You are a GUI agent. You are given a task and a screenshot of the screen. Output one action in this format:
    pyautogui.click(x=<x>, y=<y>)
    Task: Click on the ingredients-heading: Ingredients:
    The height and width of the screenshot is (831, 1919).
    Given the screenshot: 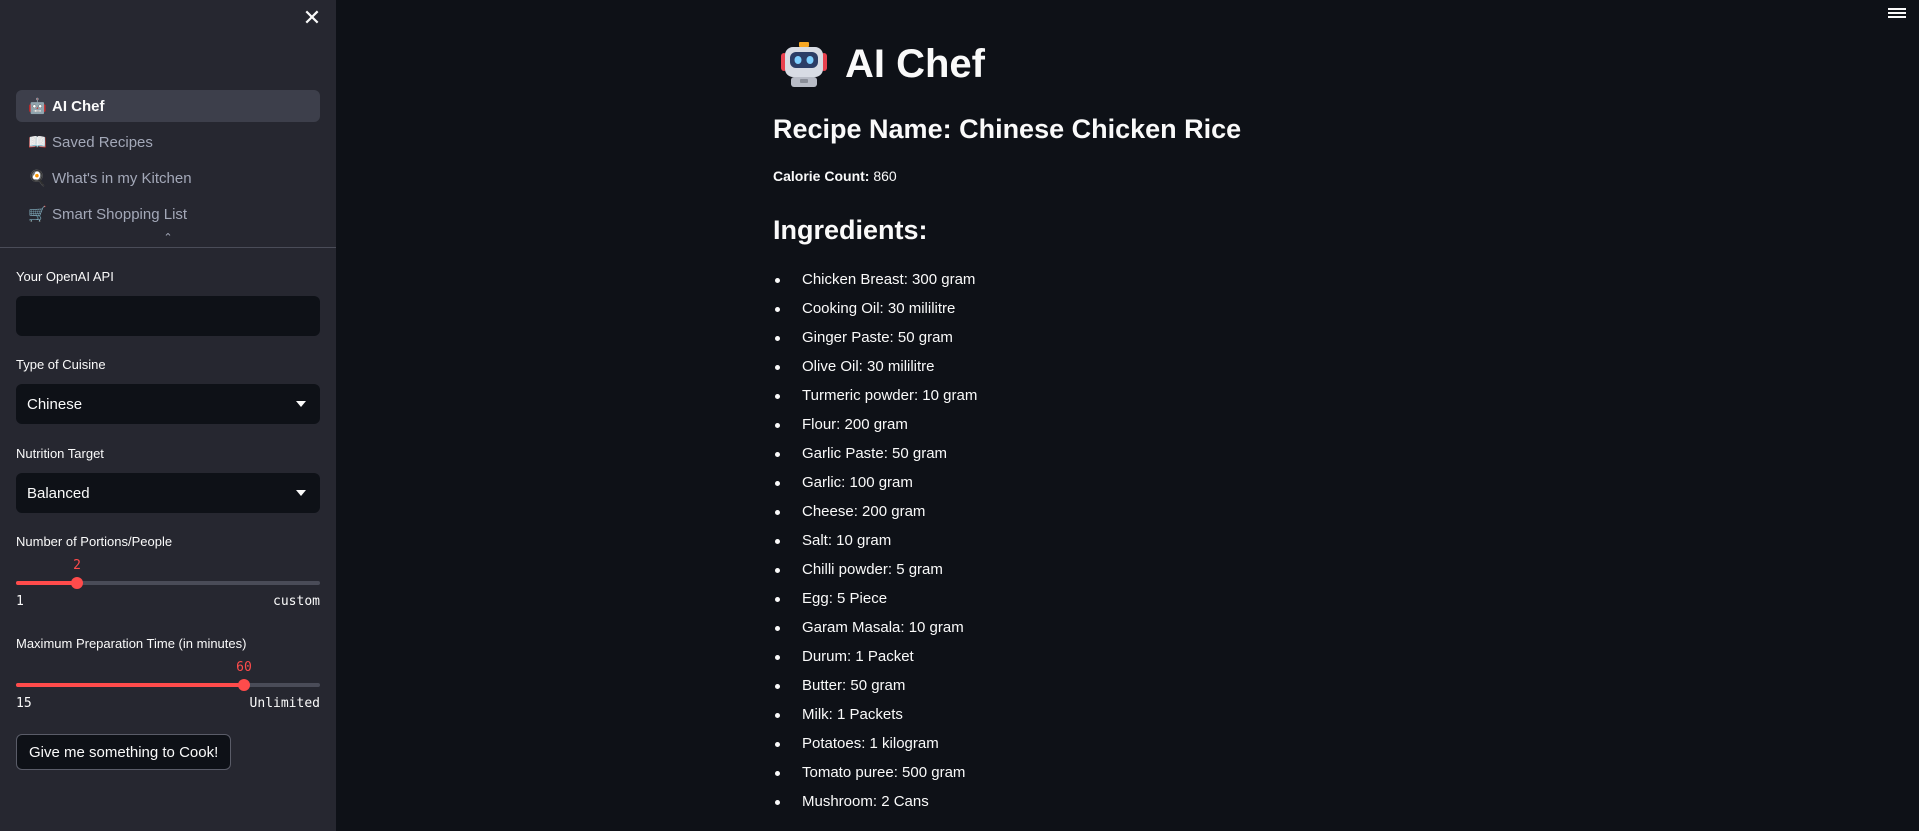 What is the action you would take?
    pyautogui.click(x=850, y=230)
    